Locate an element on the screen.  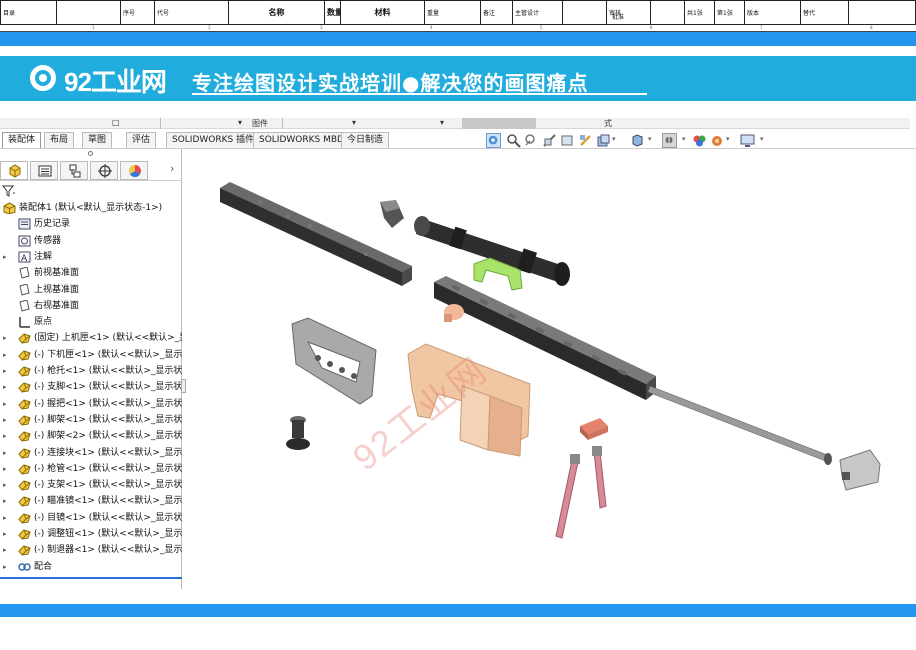
title-cell: 目录 is located at coordinates (28, 12).